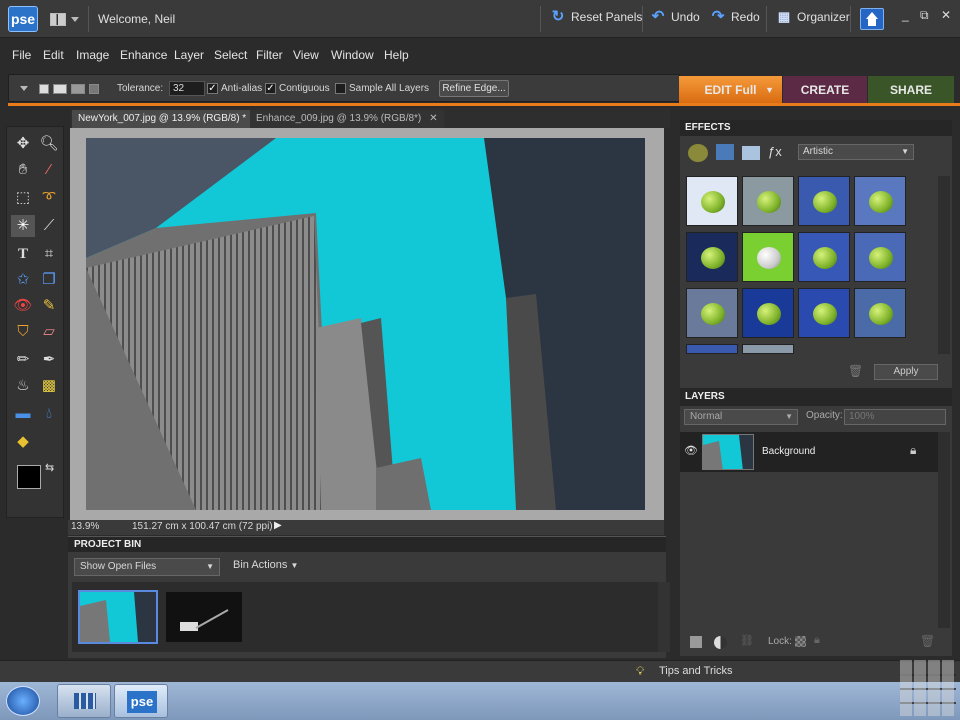 The height and width of the screenshot is (720, 960). Describe the element at coordinates (24, 88) in the screenshot. I see `tool-preset-dropdown` at that location.